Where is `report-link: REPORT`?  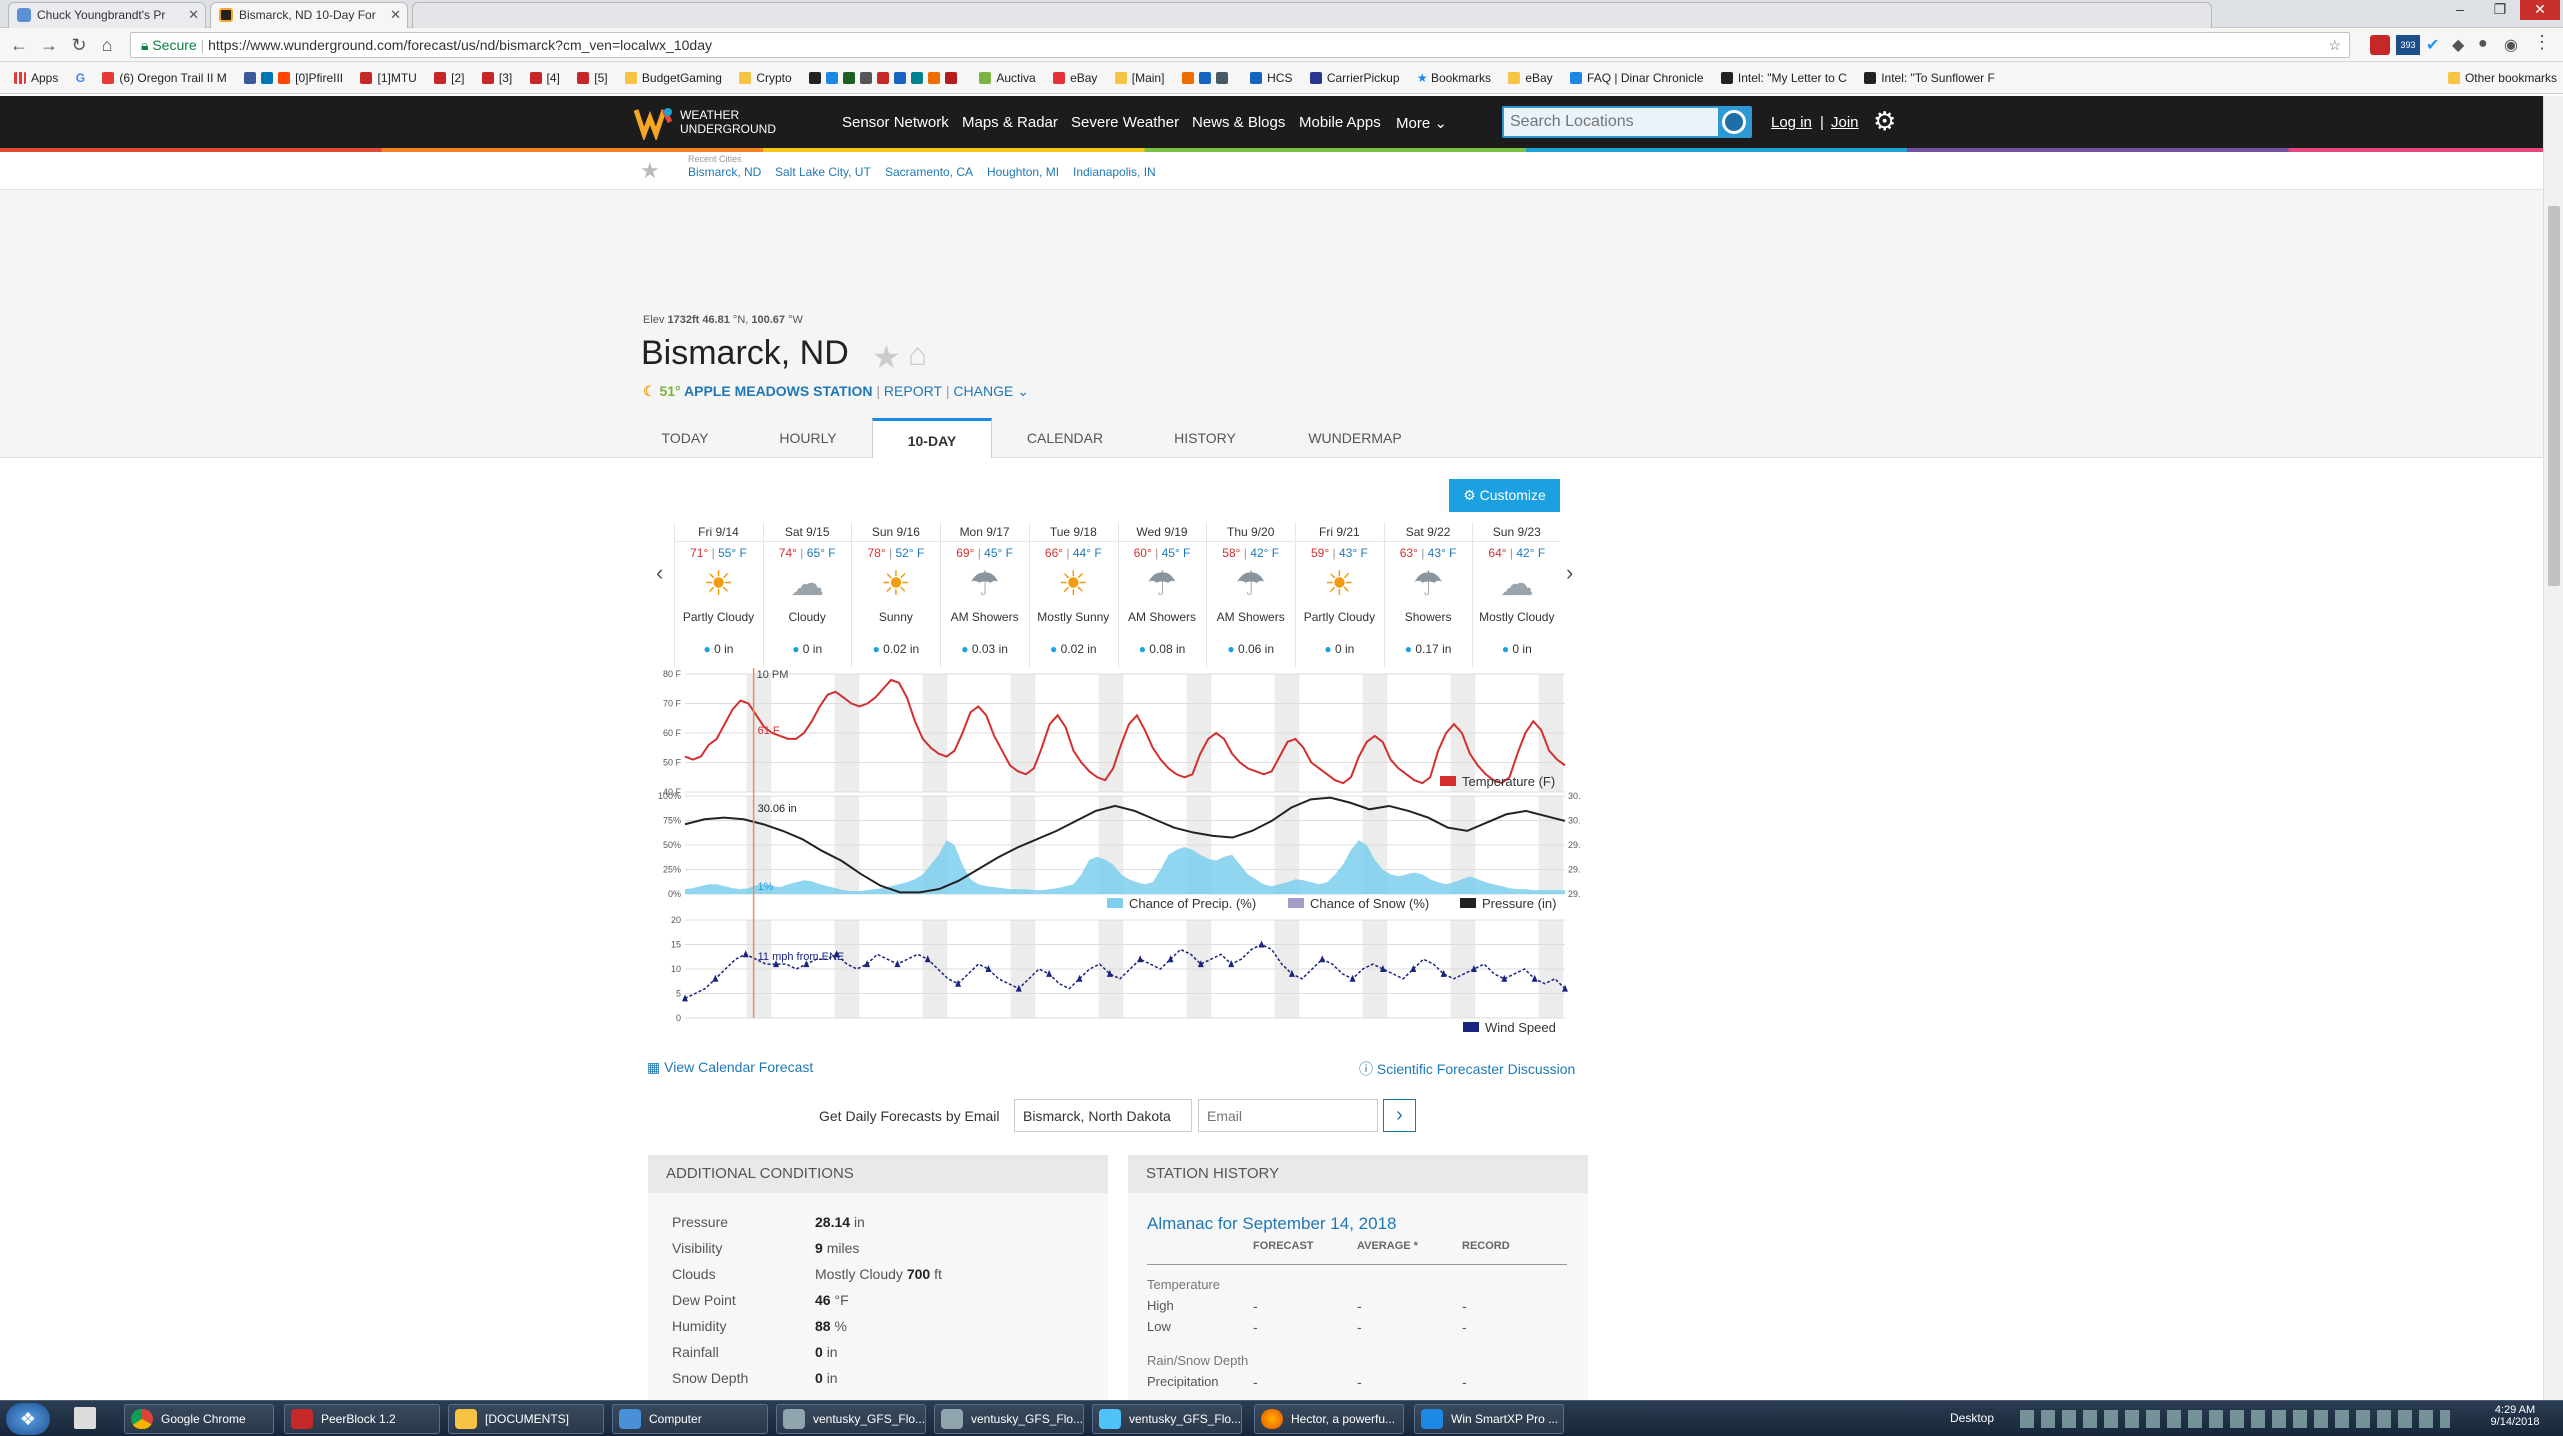
report-link: REPORT is located at coordinates (913, 391).